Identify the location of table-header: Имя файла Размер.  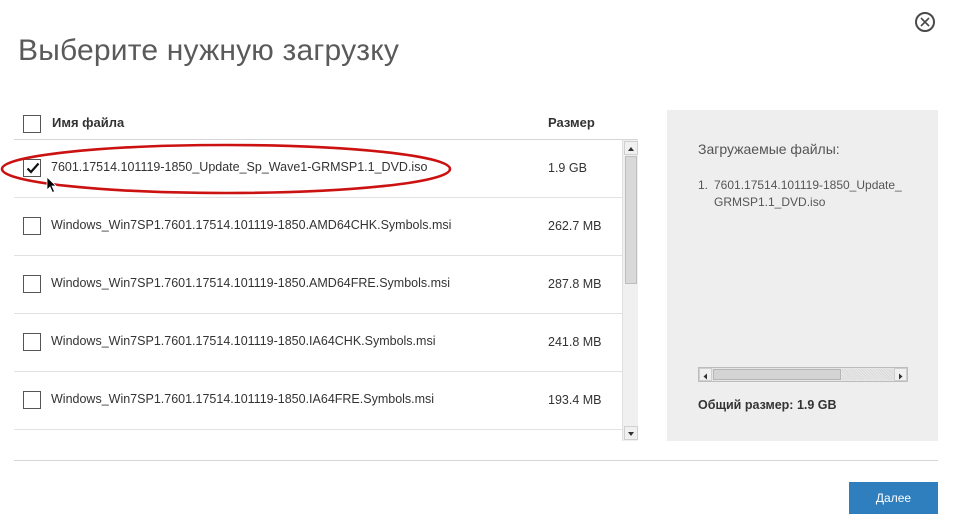
(326, 124).